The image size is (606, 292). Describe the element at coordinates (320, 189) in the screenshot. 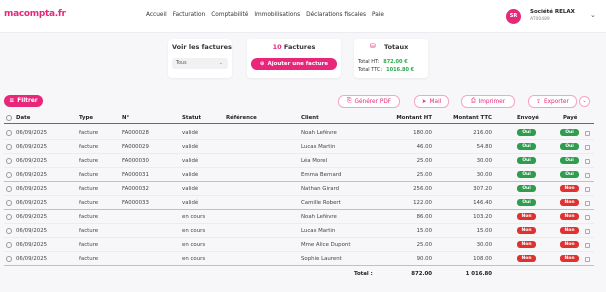

I see `cell-client: Nathan Girard` at that location.